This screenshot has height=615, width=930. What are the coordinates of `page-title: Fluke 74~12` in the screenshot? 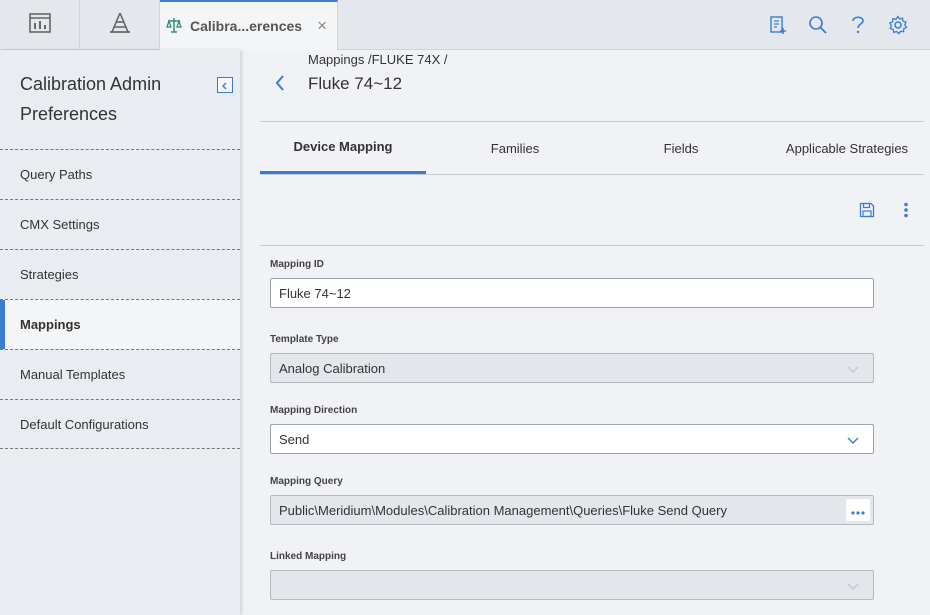 It's located at (355, 83).